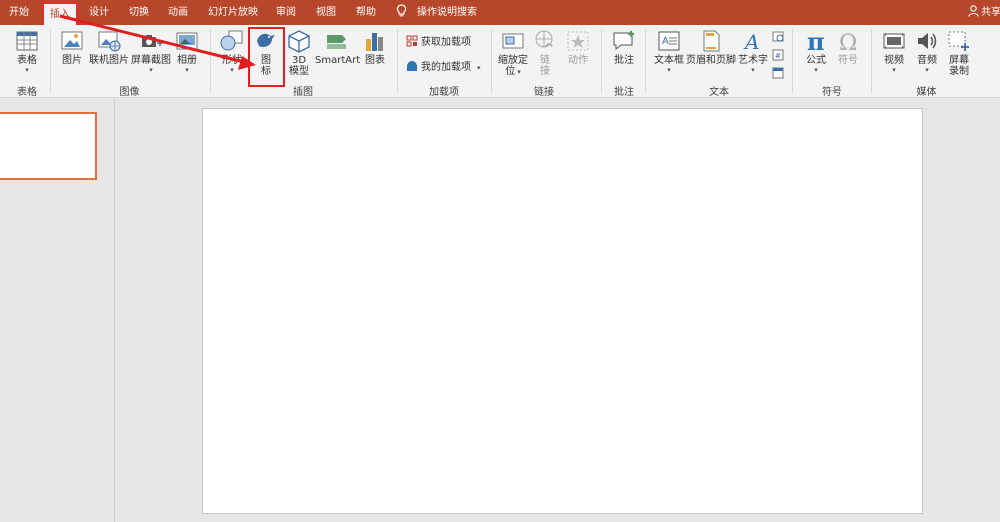 Image resolution: width=1000 pixels, height=522 pixels. Describe the element at coordinates (151, 60) in the screenshot. I see `screenshot-label: 屏幕截图` at that location.